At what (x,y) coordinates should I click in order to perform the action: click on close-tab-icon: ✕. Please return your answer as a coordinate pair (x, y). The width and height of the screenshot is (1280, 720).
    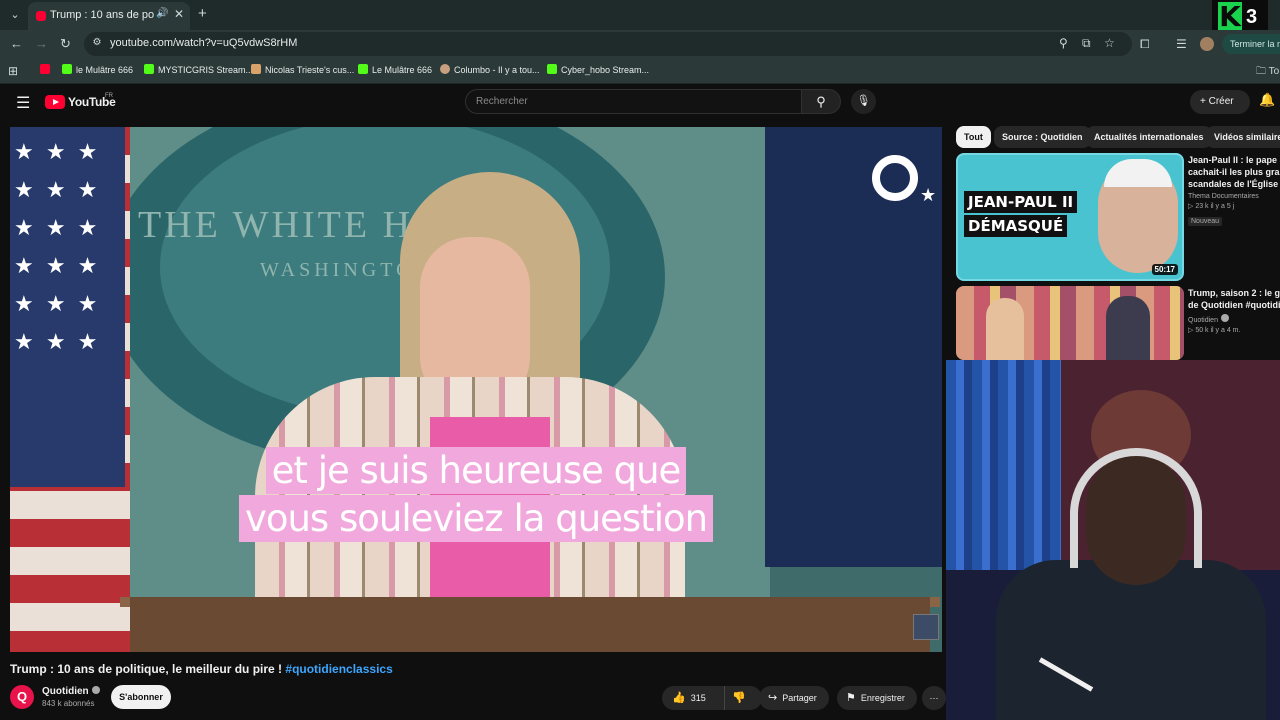
    Looking at the image, I should click on (179, 14).